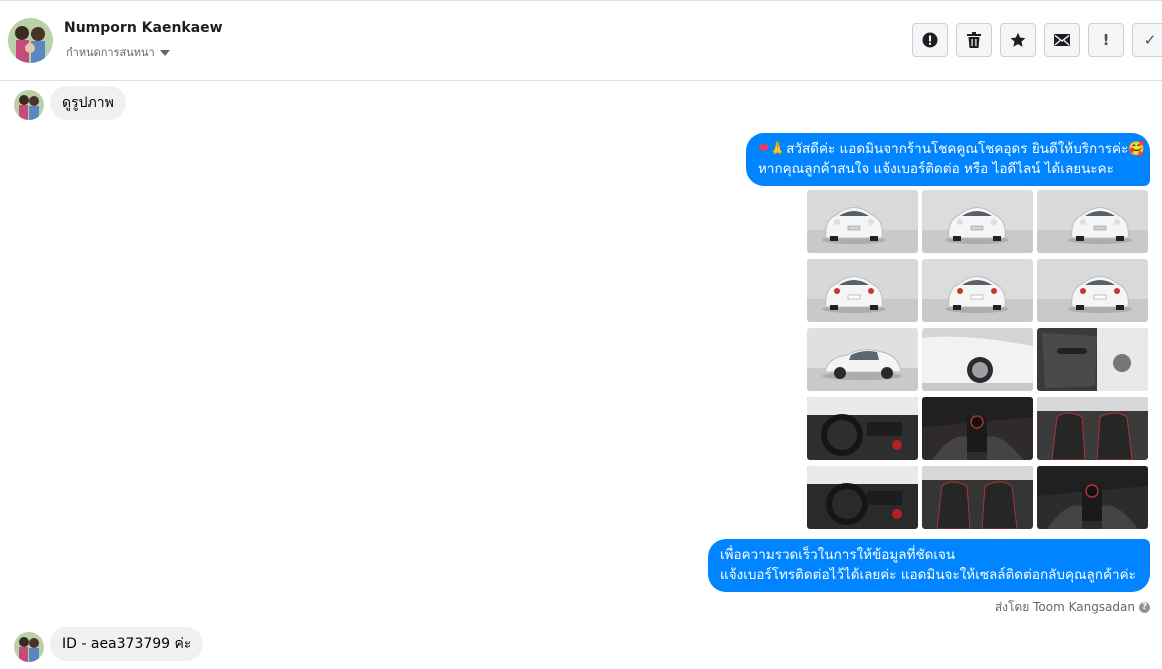 This screenshot has width=1162, height=669. What do you see at coordinates (1150, 40) in the screenshot?
I see `check-icon: ✓` at bounding box center [1150, 40].